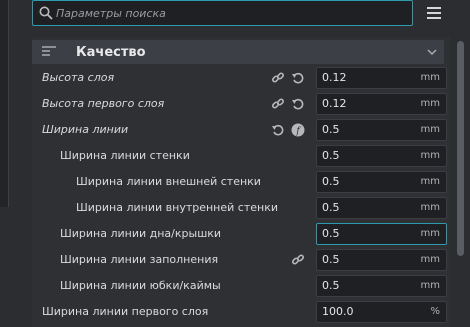  I want to click on setting-label: Ширина линии внутренней стенки, so click(177, 207).